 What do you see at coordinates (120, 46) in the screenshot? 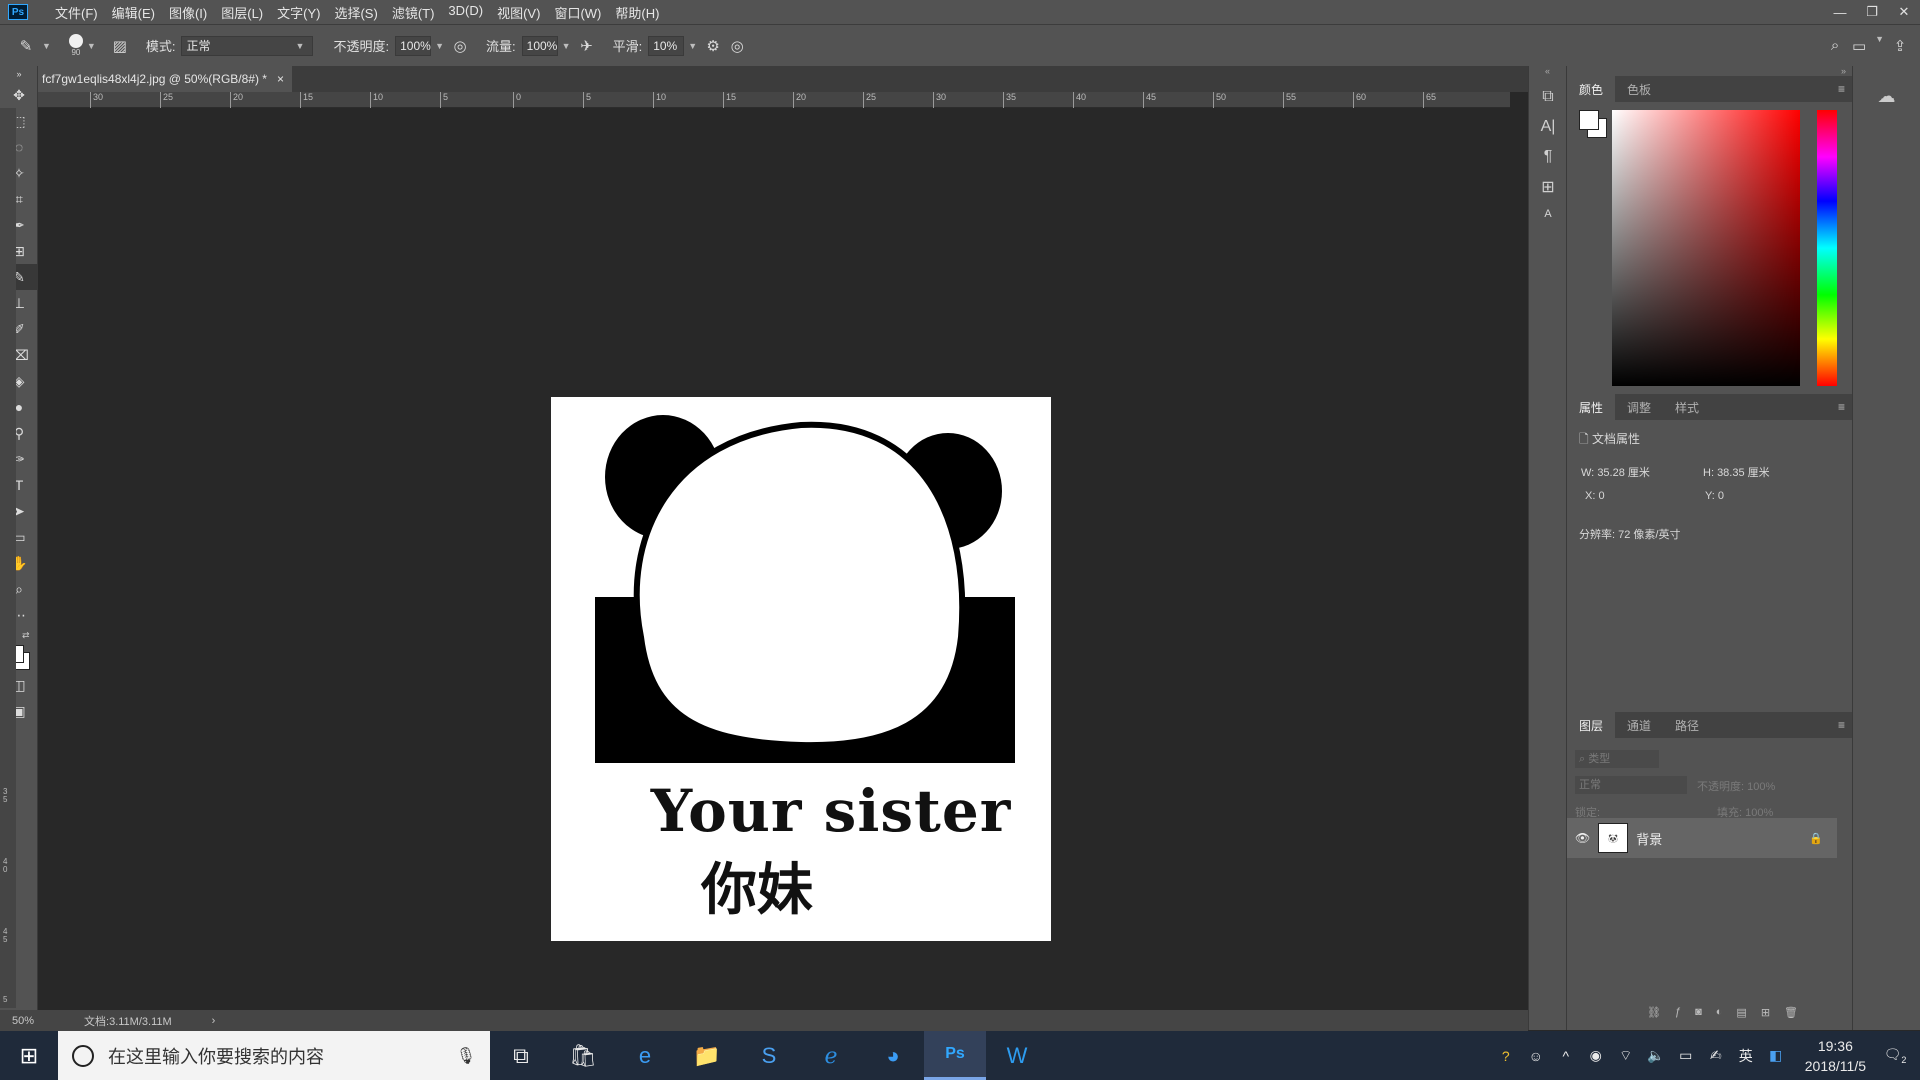
I see `brush-settings-icon: ▨` at bounding box center [120, 46].